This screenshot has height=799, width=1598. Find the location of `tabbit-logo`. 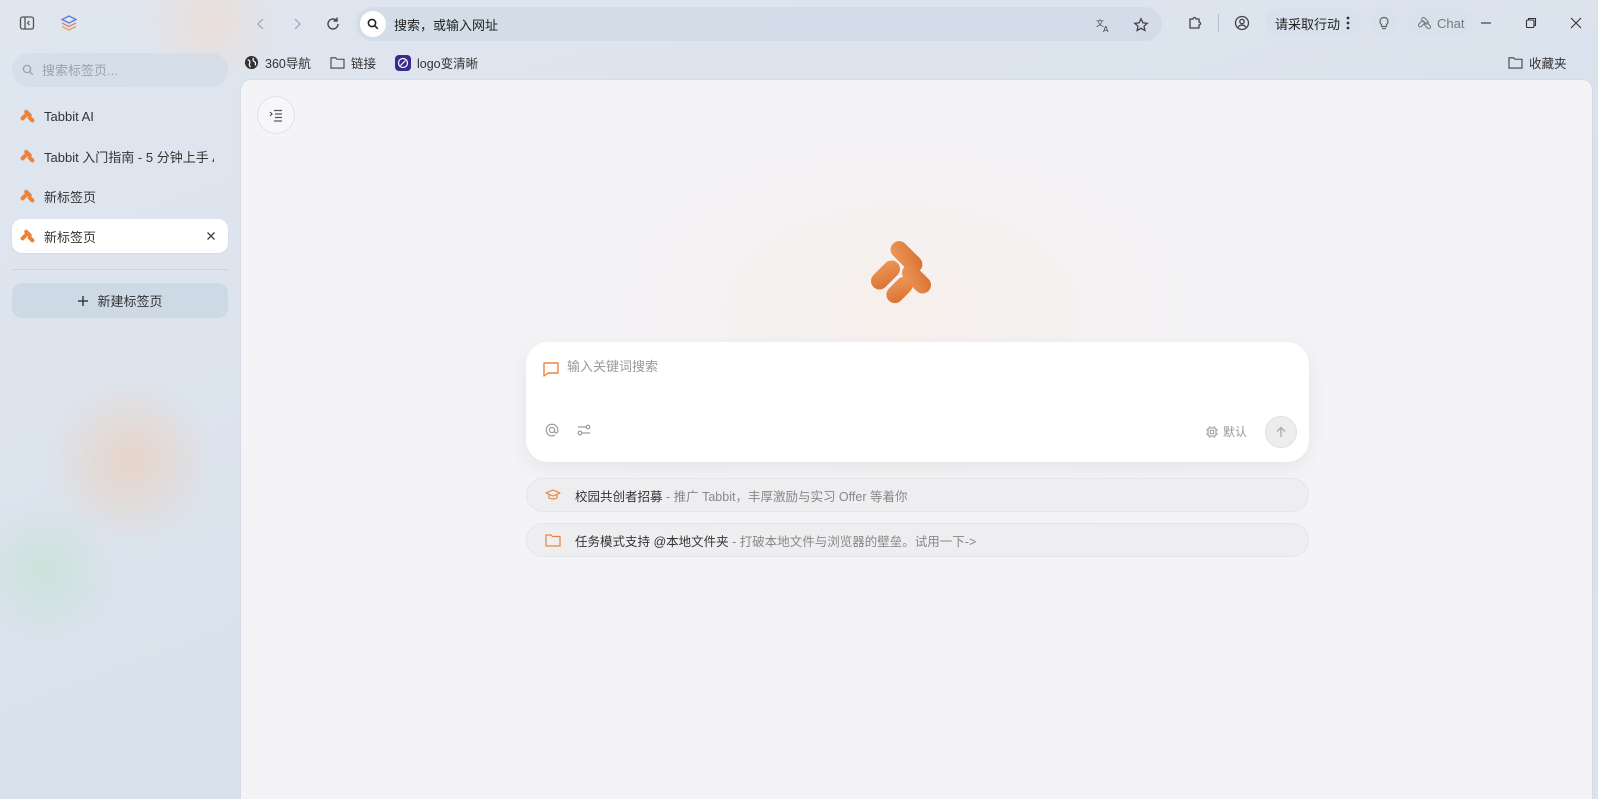

tabbit-logo is located at coordinates (901, 272).